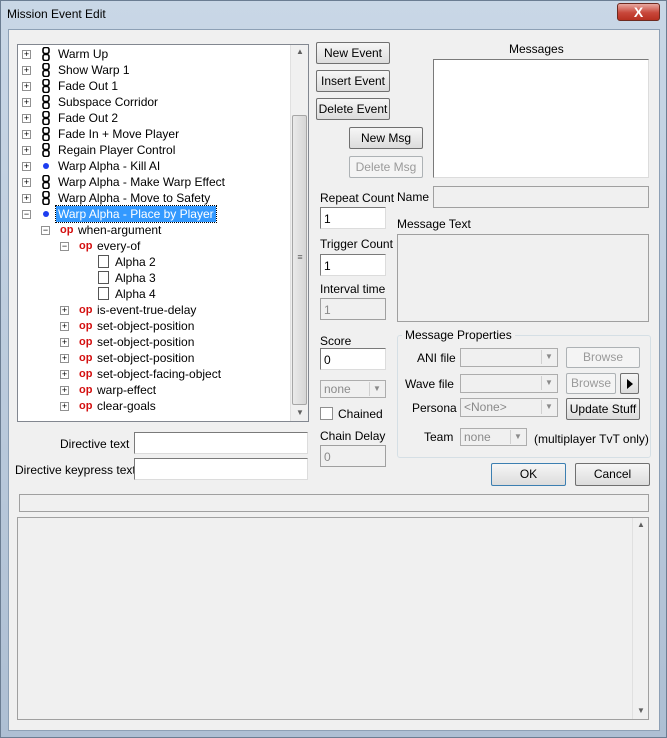  Describe the element at coordinates (485, 407) in the screenshot. I see `persona-combo-value: <None>` at that location.